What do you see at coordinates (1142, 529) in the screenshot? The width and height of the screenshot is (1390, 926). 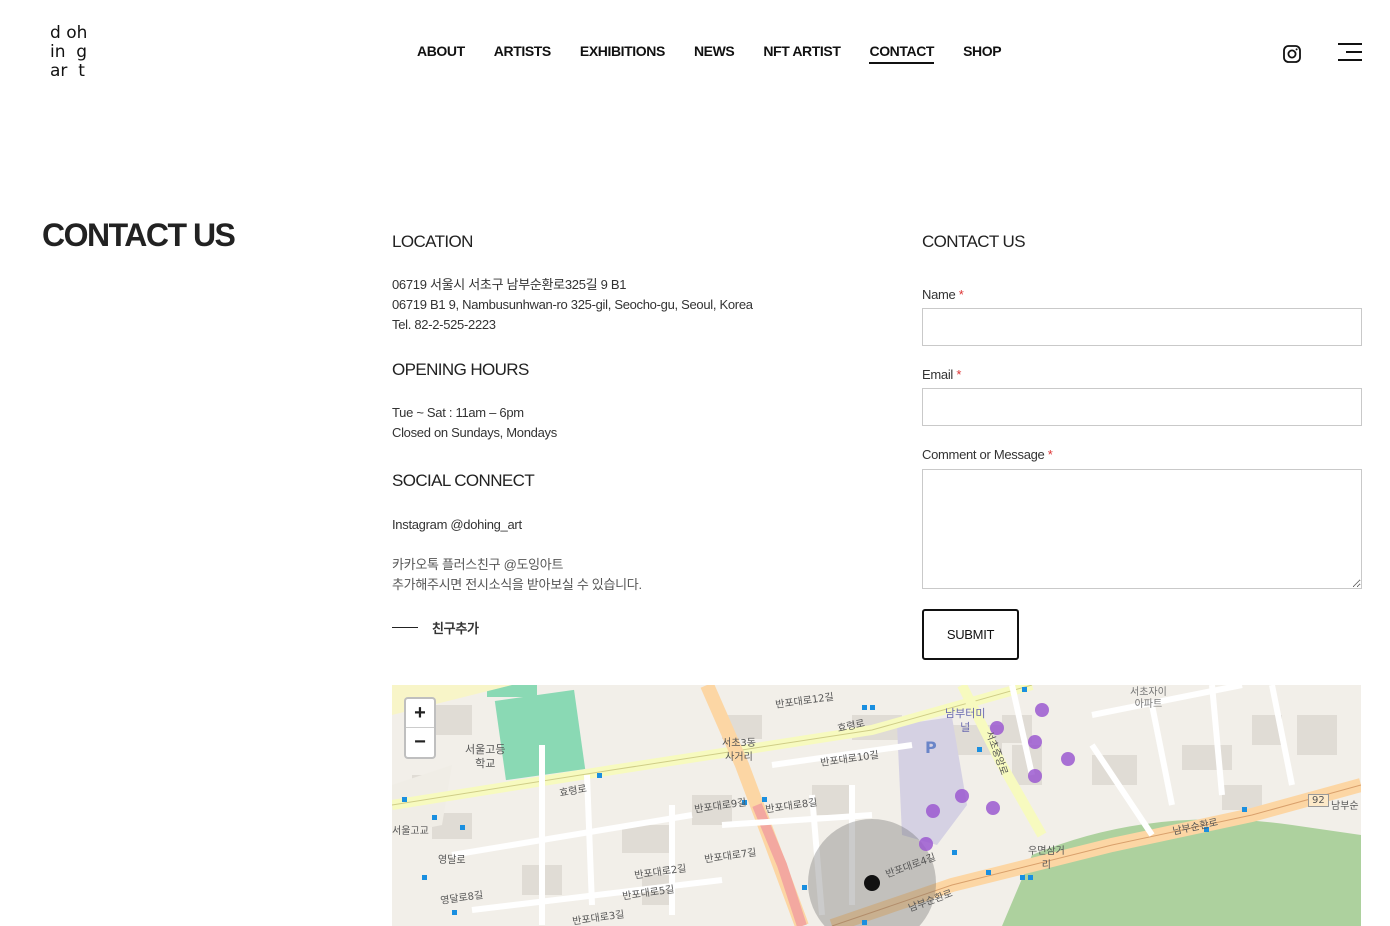 I see `message-field` at bounding box center [1142, 529].